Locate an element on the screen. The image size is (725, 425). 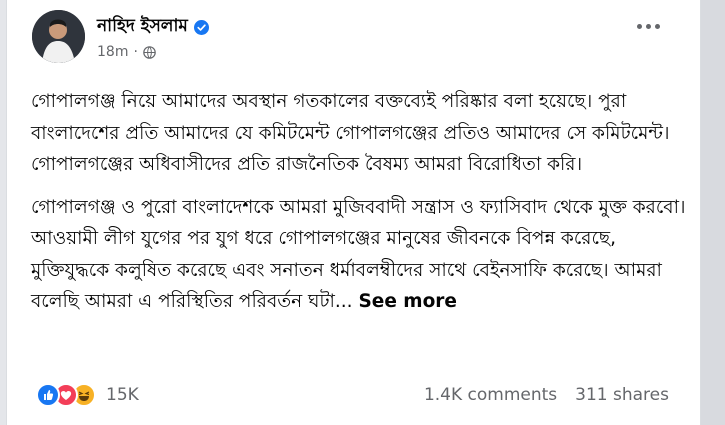
reaction-count: 15K is located at coordinates (122, 395).